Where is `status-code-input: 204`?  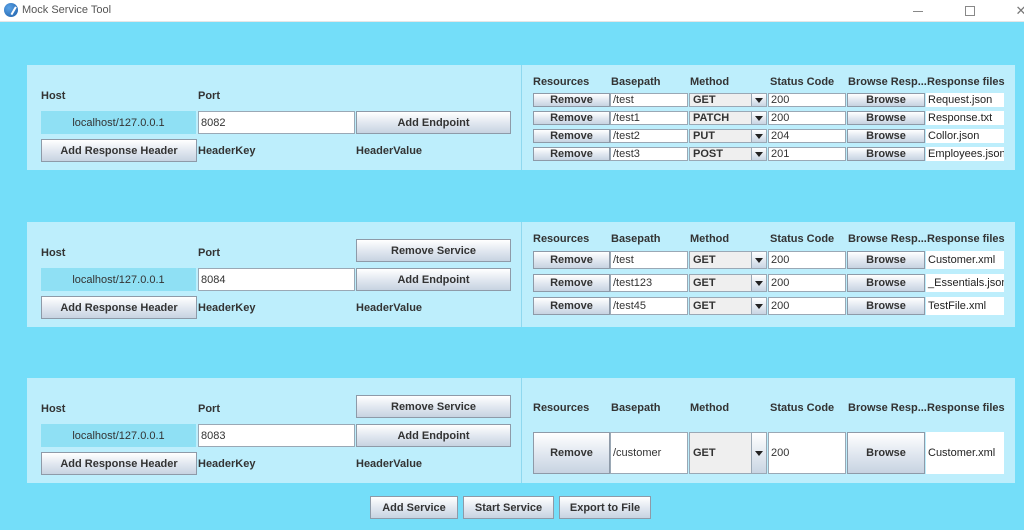 status-code-input: 204 is located at coordinates (807, 136).